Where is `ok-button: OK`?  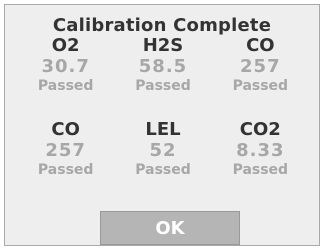
ok-button: OK is located at coordinates (170, 228).